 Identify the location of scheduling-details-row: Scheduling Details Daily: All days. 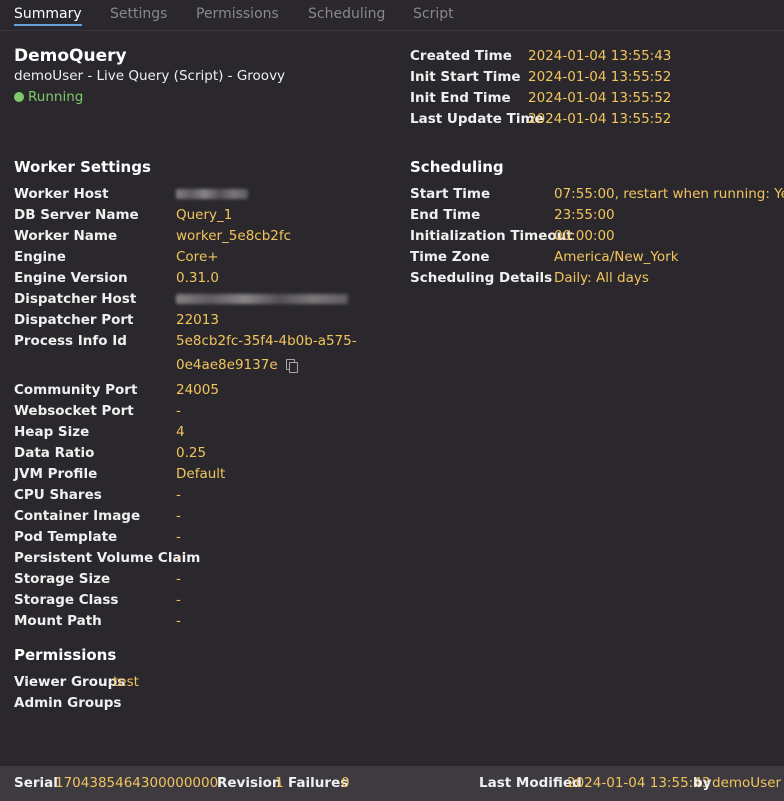
(595, 278).